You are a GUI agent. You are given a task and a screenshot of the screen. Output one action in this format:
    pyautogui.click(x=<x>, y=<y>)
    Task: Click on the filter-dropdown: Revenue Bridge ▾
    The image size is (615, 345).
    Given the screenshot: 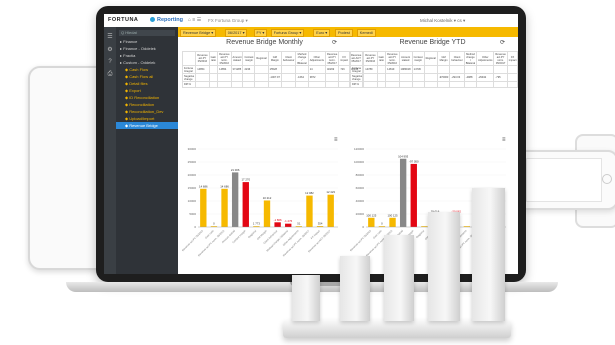 What is the action you would take?
    pyautogui.click(x=198, y=33)
    